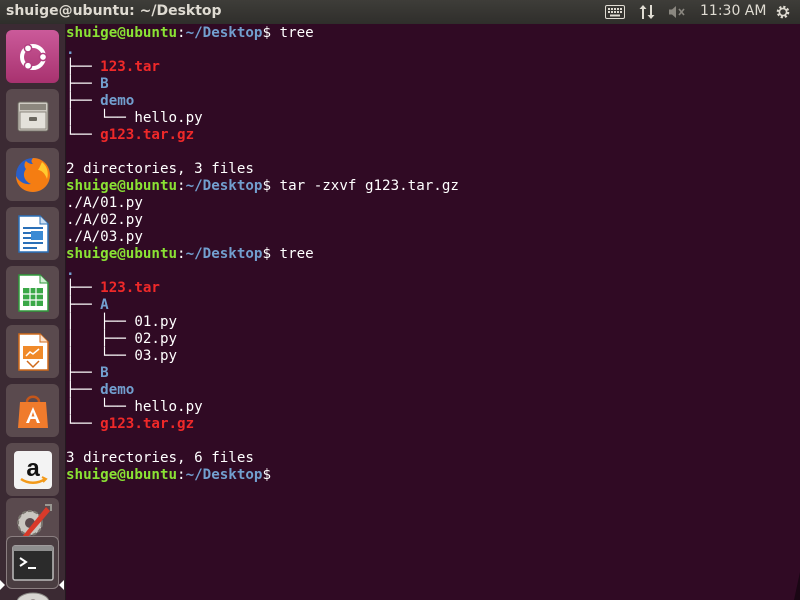 The width and height of the screenshot is (800, 600). What do you see at coordinates (262, 203) in the screenshot?
I see `output-line: ./A/01.py` at bounding box center [262, 203].